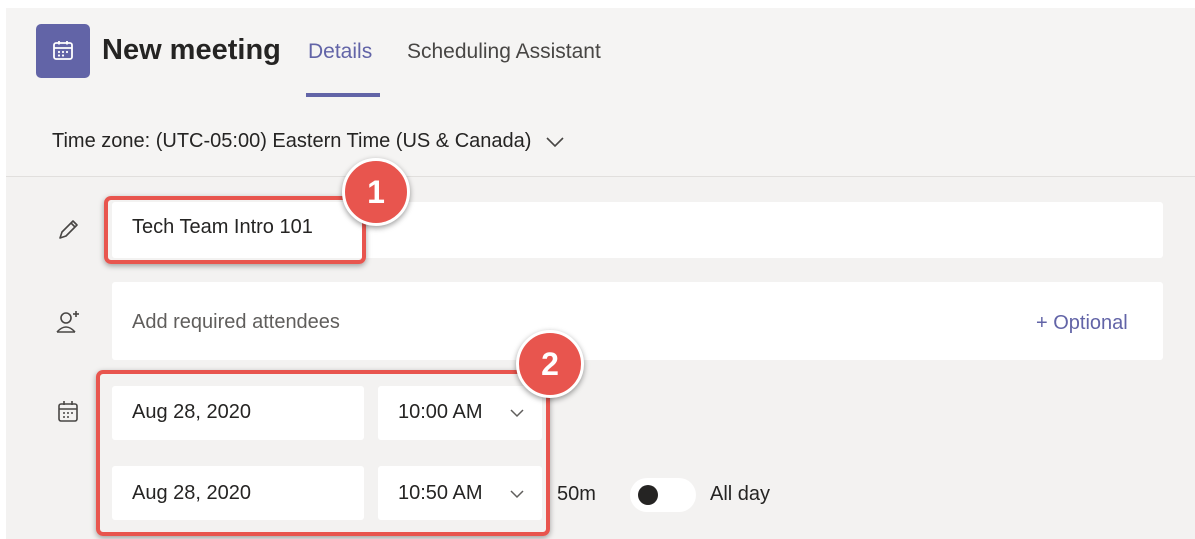 The height and width of the screenshot is (539, 1195). I want to click on optional-attendees-link: + Optional, so click(1082, 323).